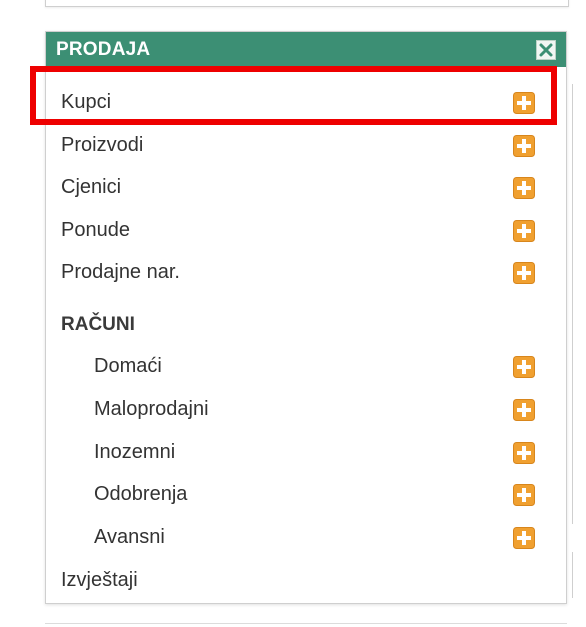 The height and width of the screenshot is (627, 586). What do you see at coordinates (307, 3) in the screenshot?
I see `previous-panel` at bounding box center [307, 3].